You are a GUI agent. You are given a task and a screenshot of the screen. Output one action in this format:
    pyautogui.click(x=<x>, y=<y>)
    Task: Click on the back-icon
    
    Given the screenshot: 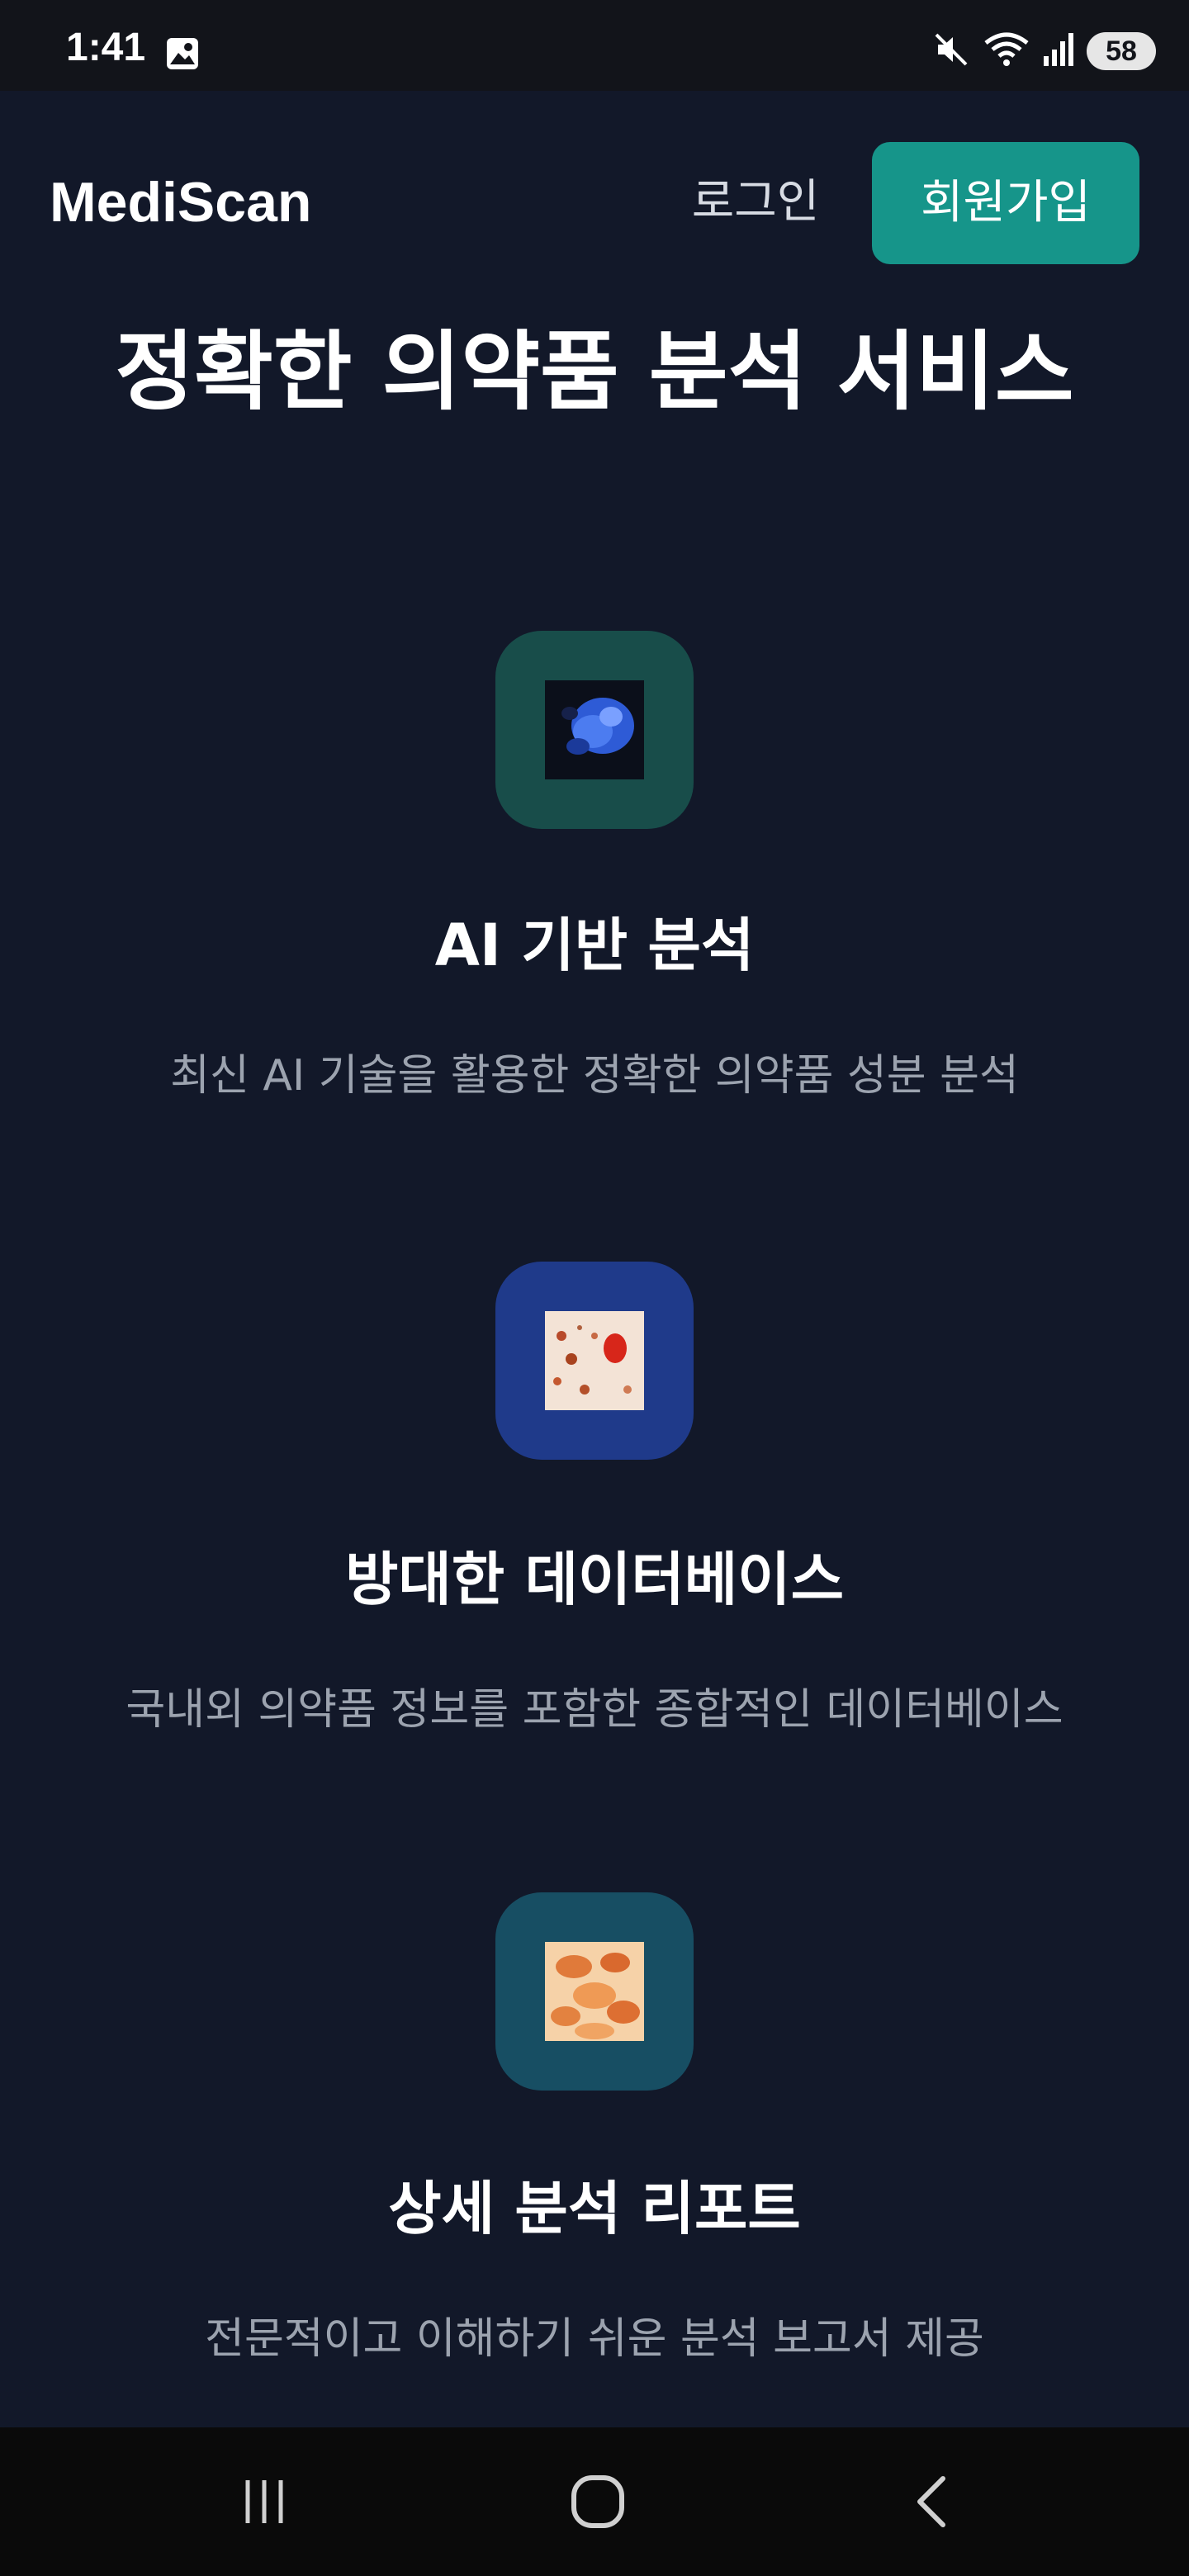 What is the action you would take?
    pyautogui.click(x=931, y=2501)
    